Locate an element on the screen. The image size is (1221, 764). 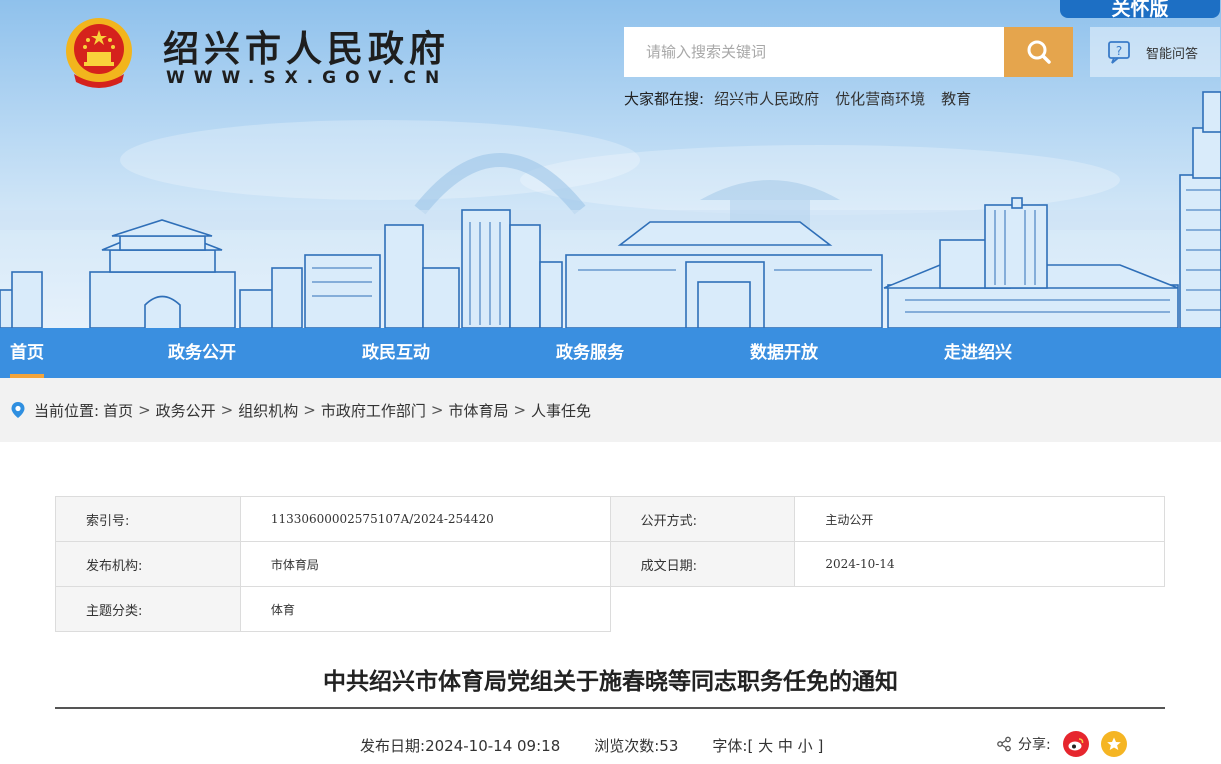
publish-date-value: 2024-10-14 09:18 is located at coordinates (493, 746).